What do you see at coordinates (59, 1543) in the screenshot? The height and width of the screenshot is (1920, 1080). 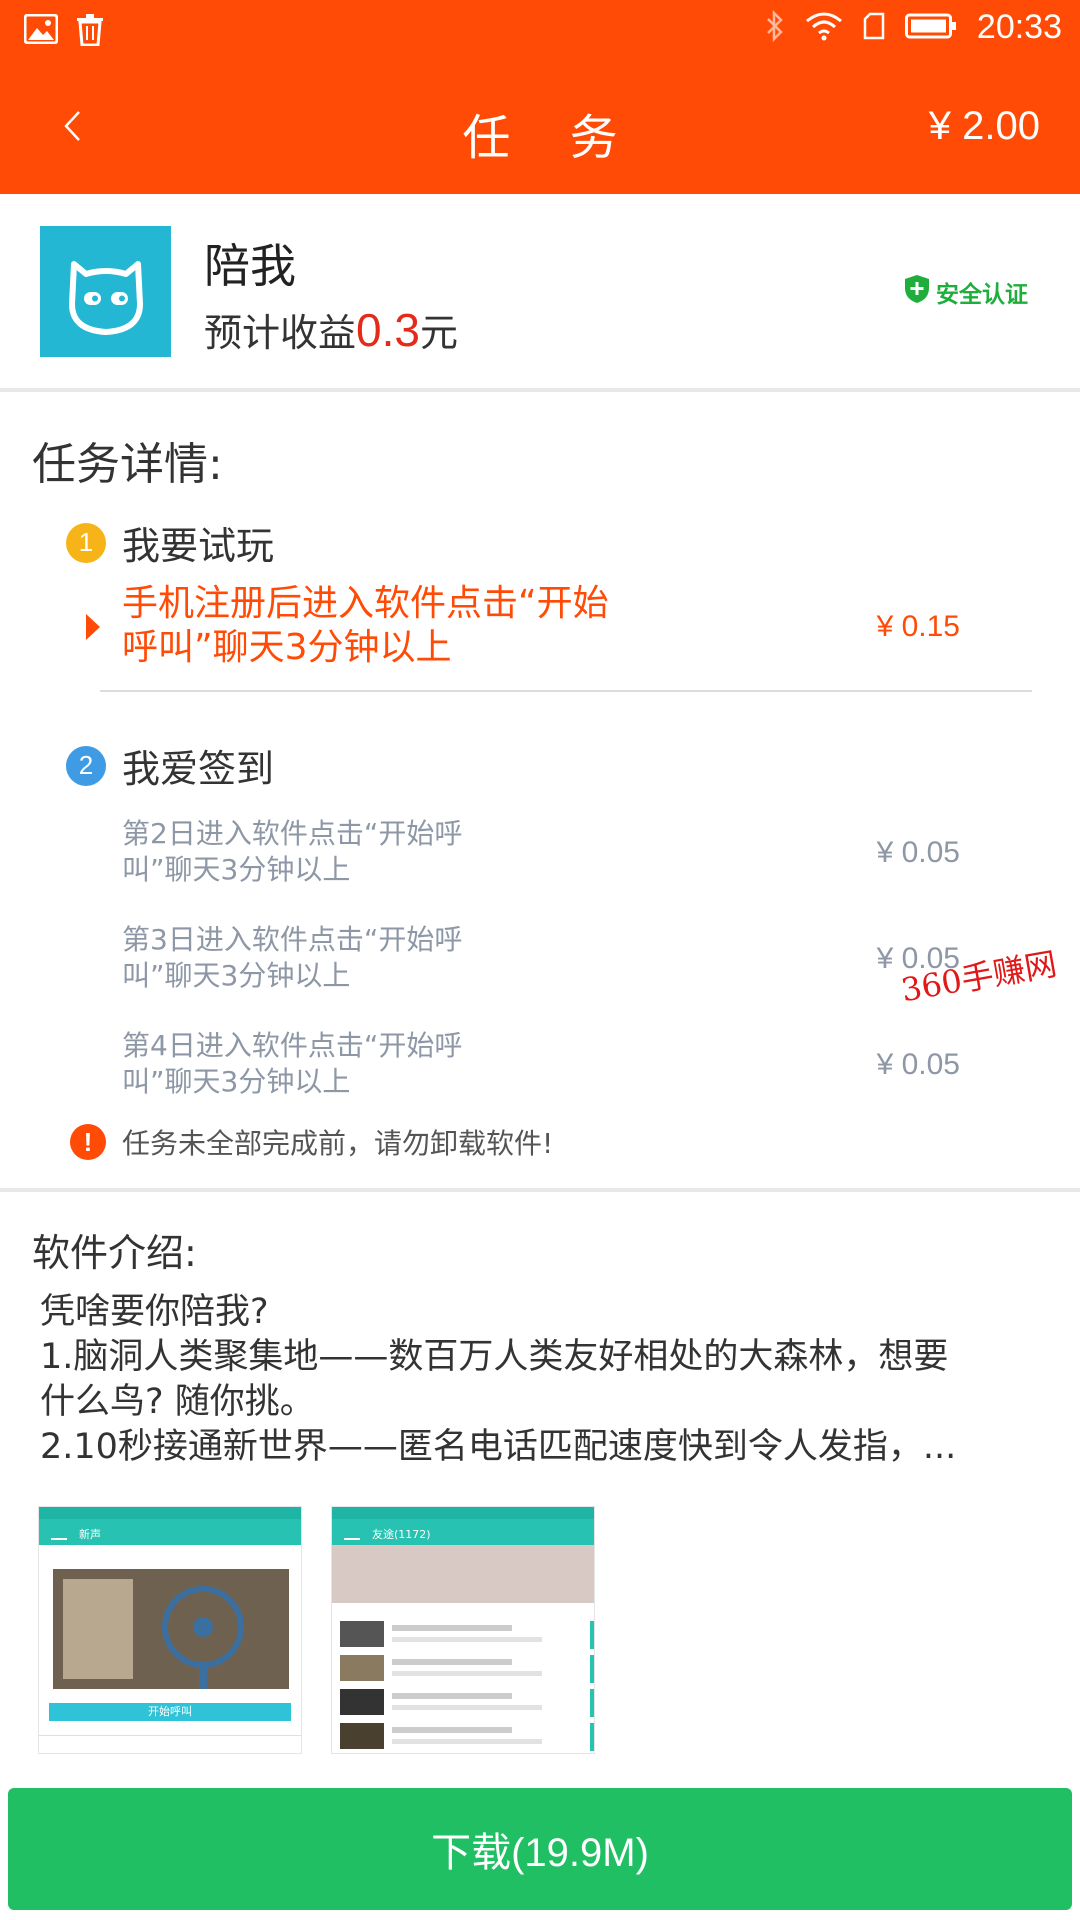 I see `menu-icon` at bounding box center [59, 1543].